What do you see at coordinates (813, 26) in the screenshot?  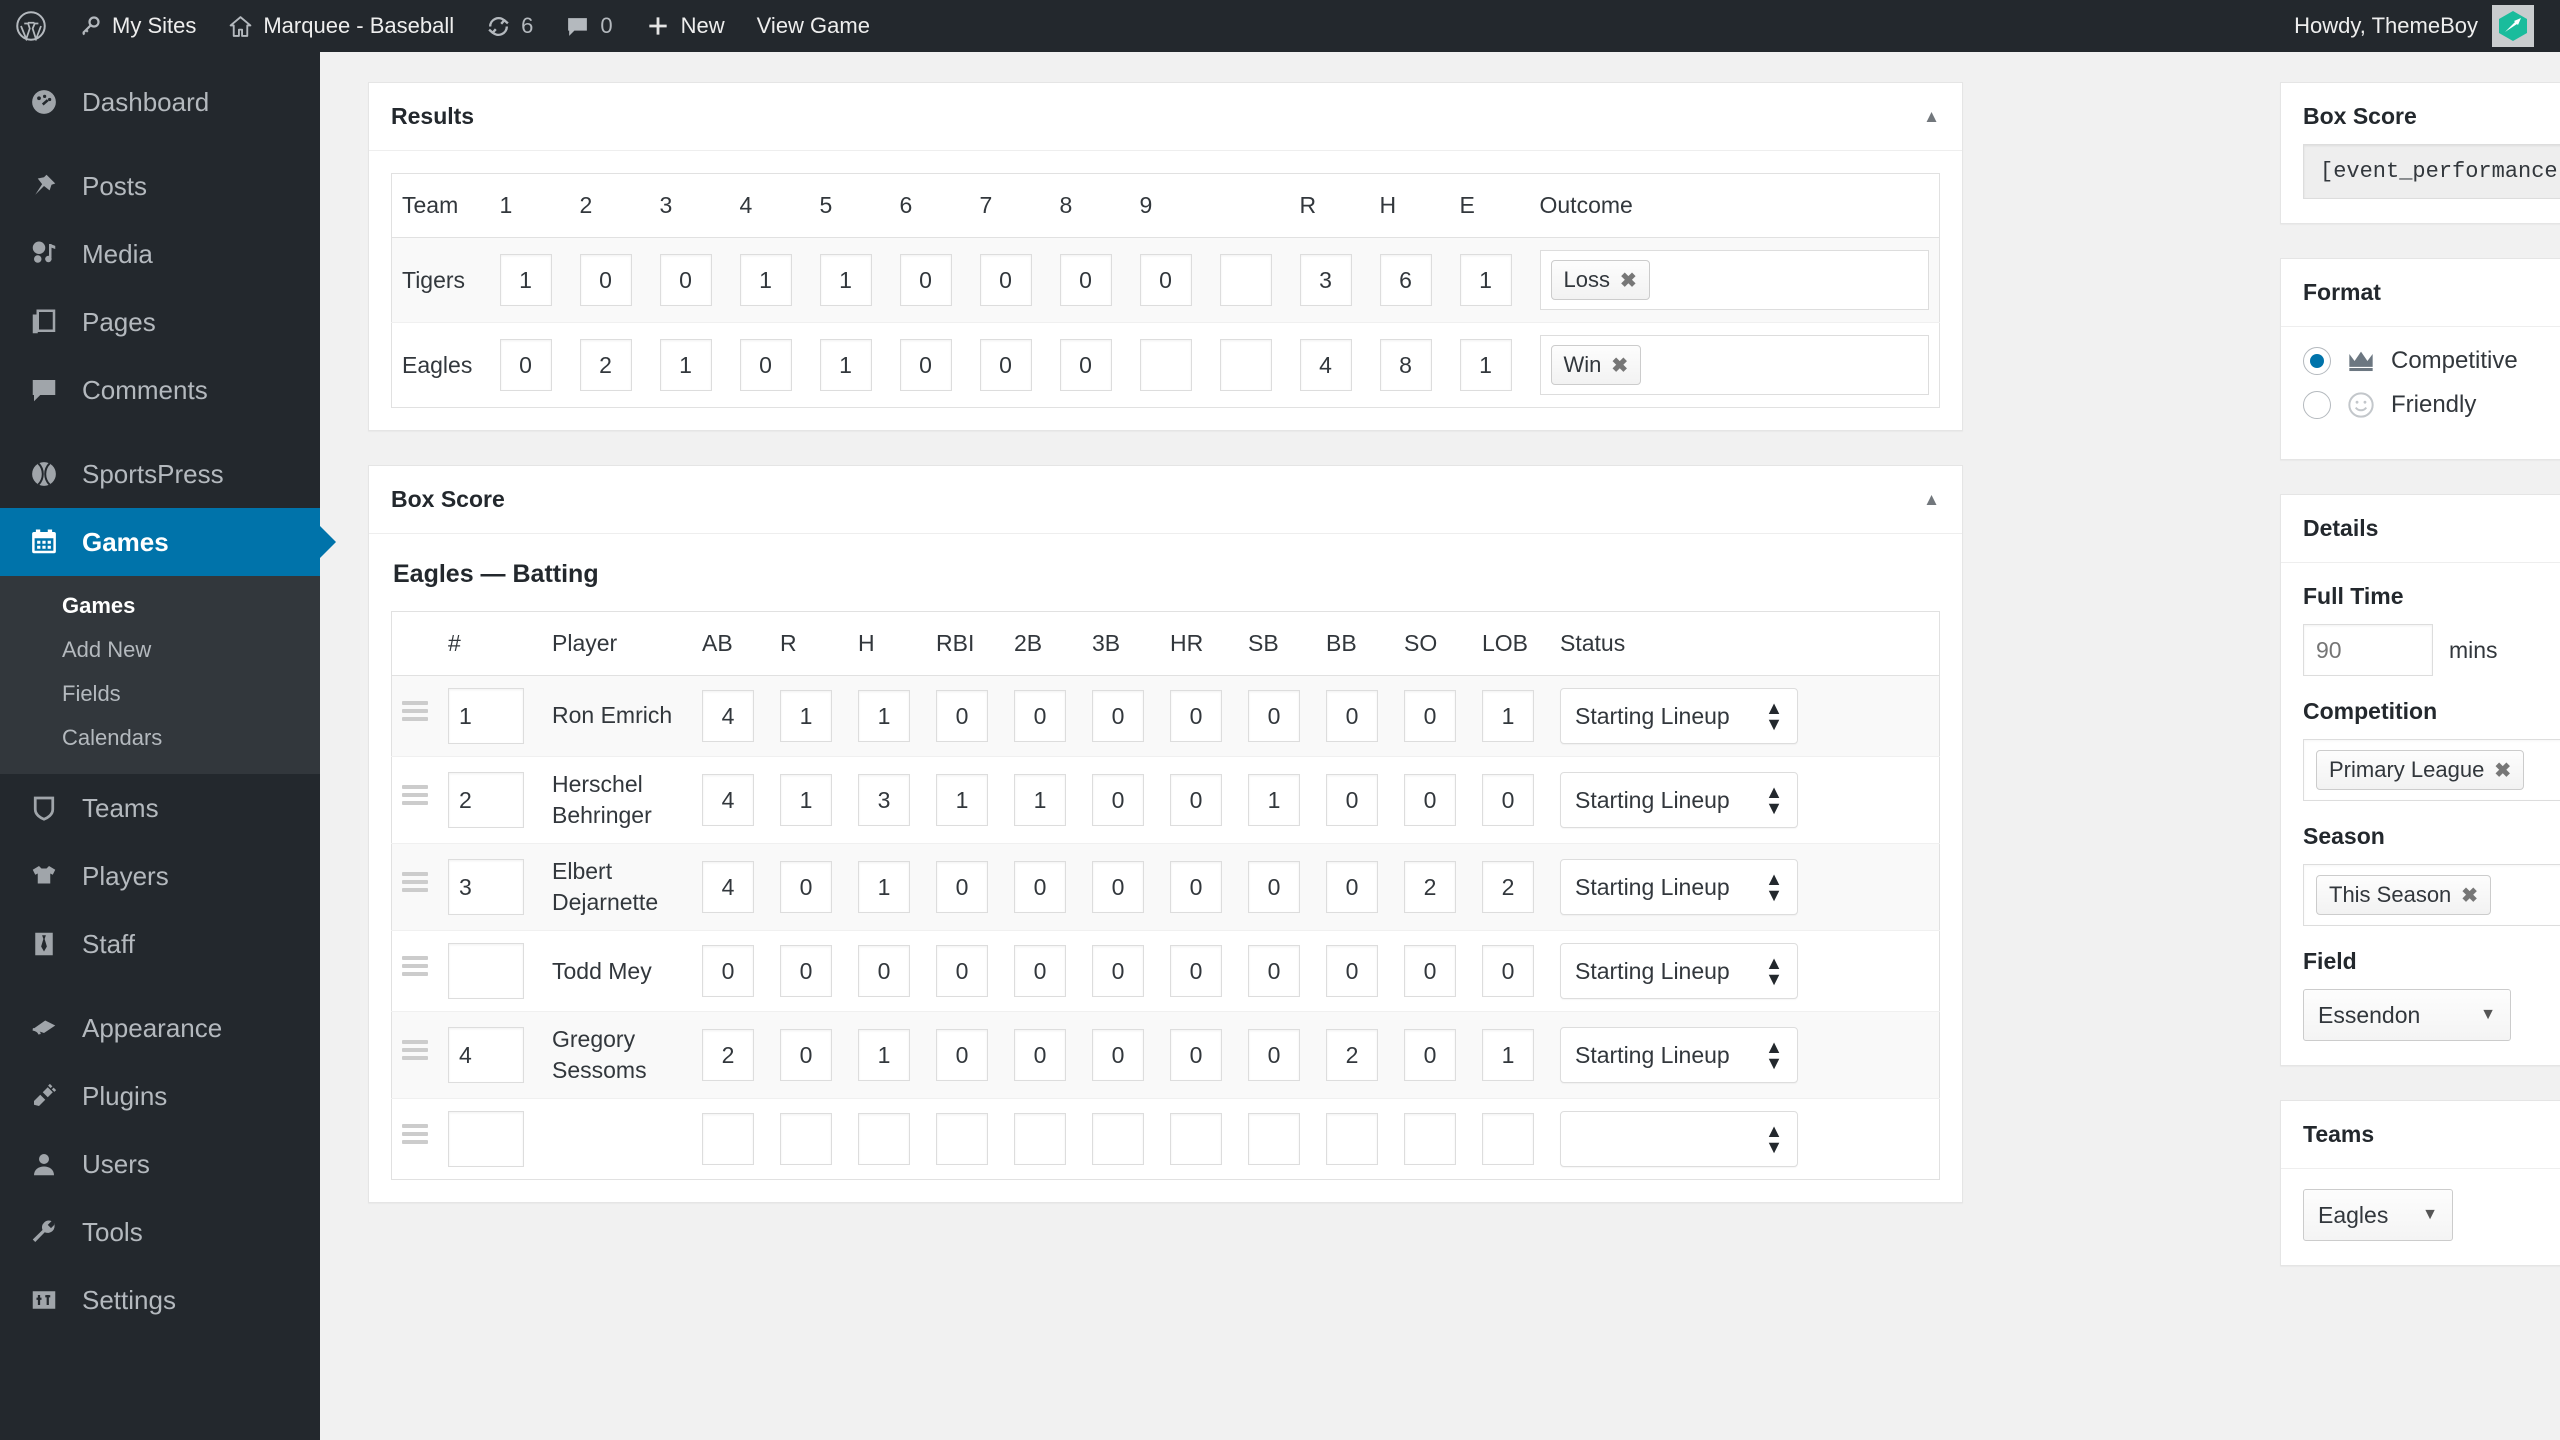 I see `view-game-link: View Game` at bounding box center [813, 26].